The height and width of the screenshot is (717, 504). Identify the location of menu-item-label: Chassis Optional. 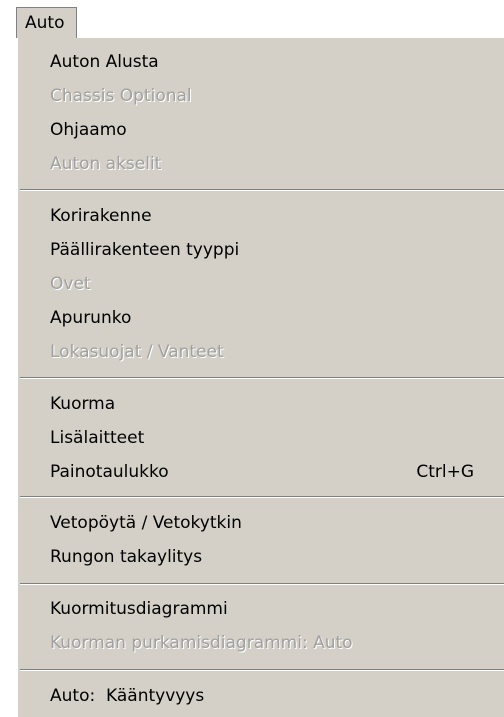
(121, 96).